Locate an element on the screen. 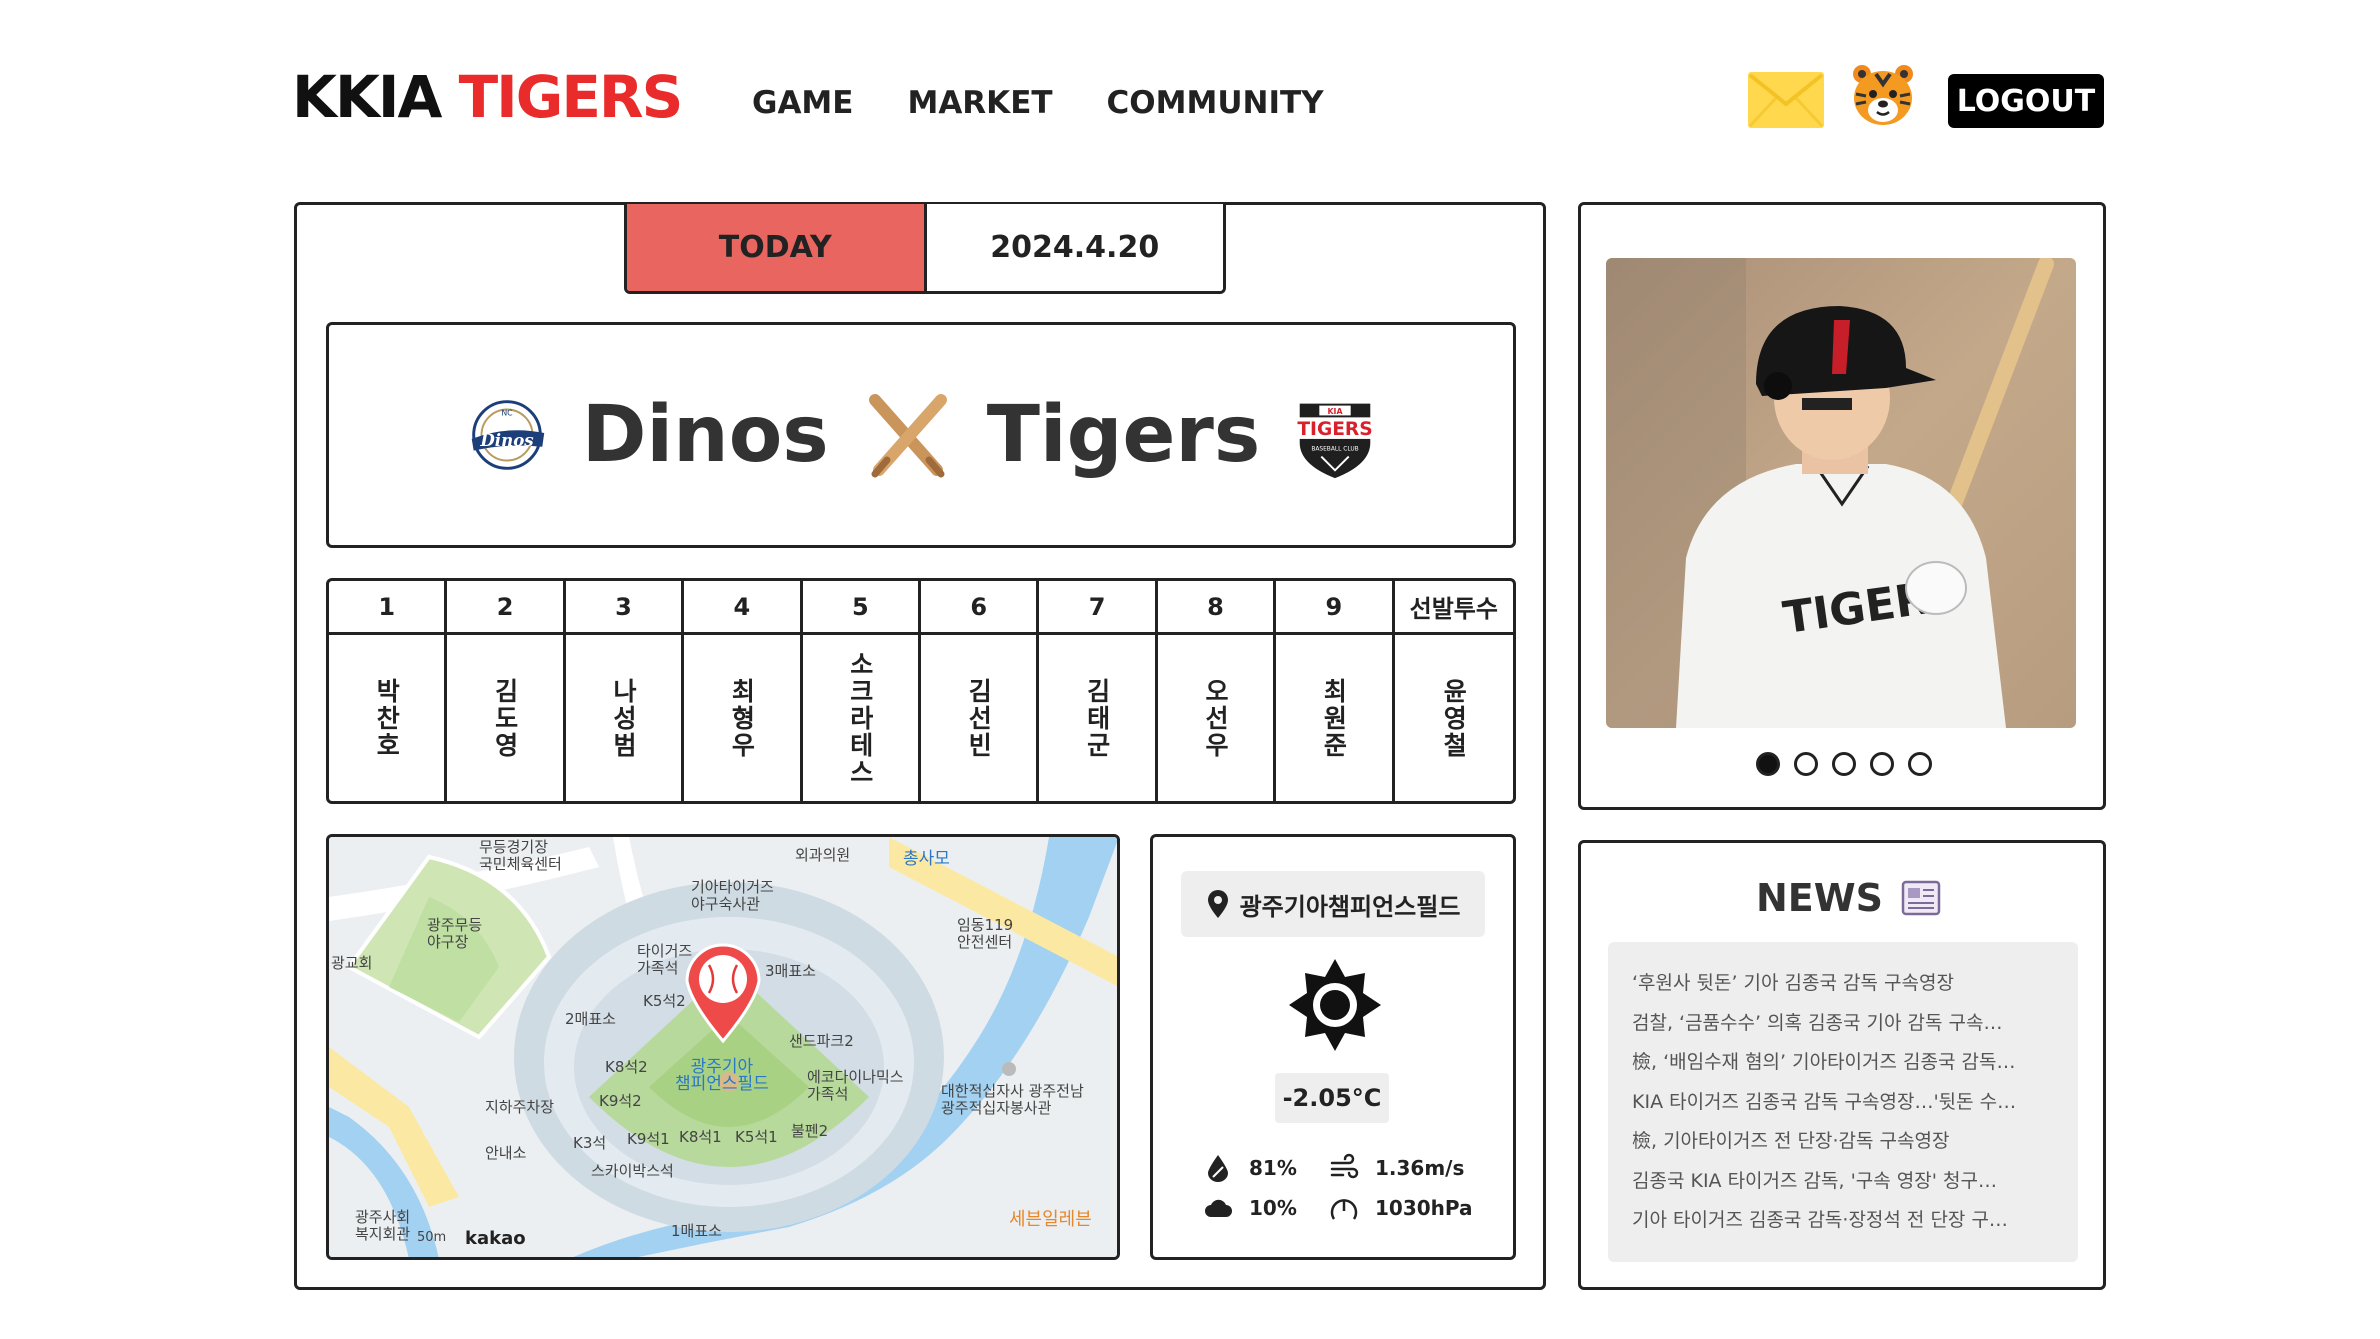  map-label: 외과의원 is located at coordinates (823, 855).